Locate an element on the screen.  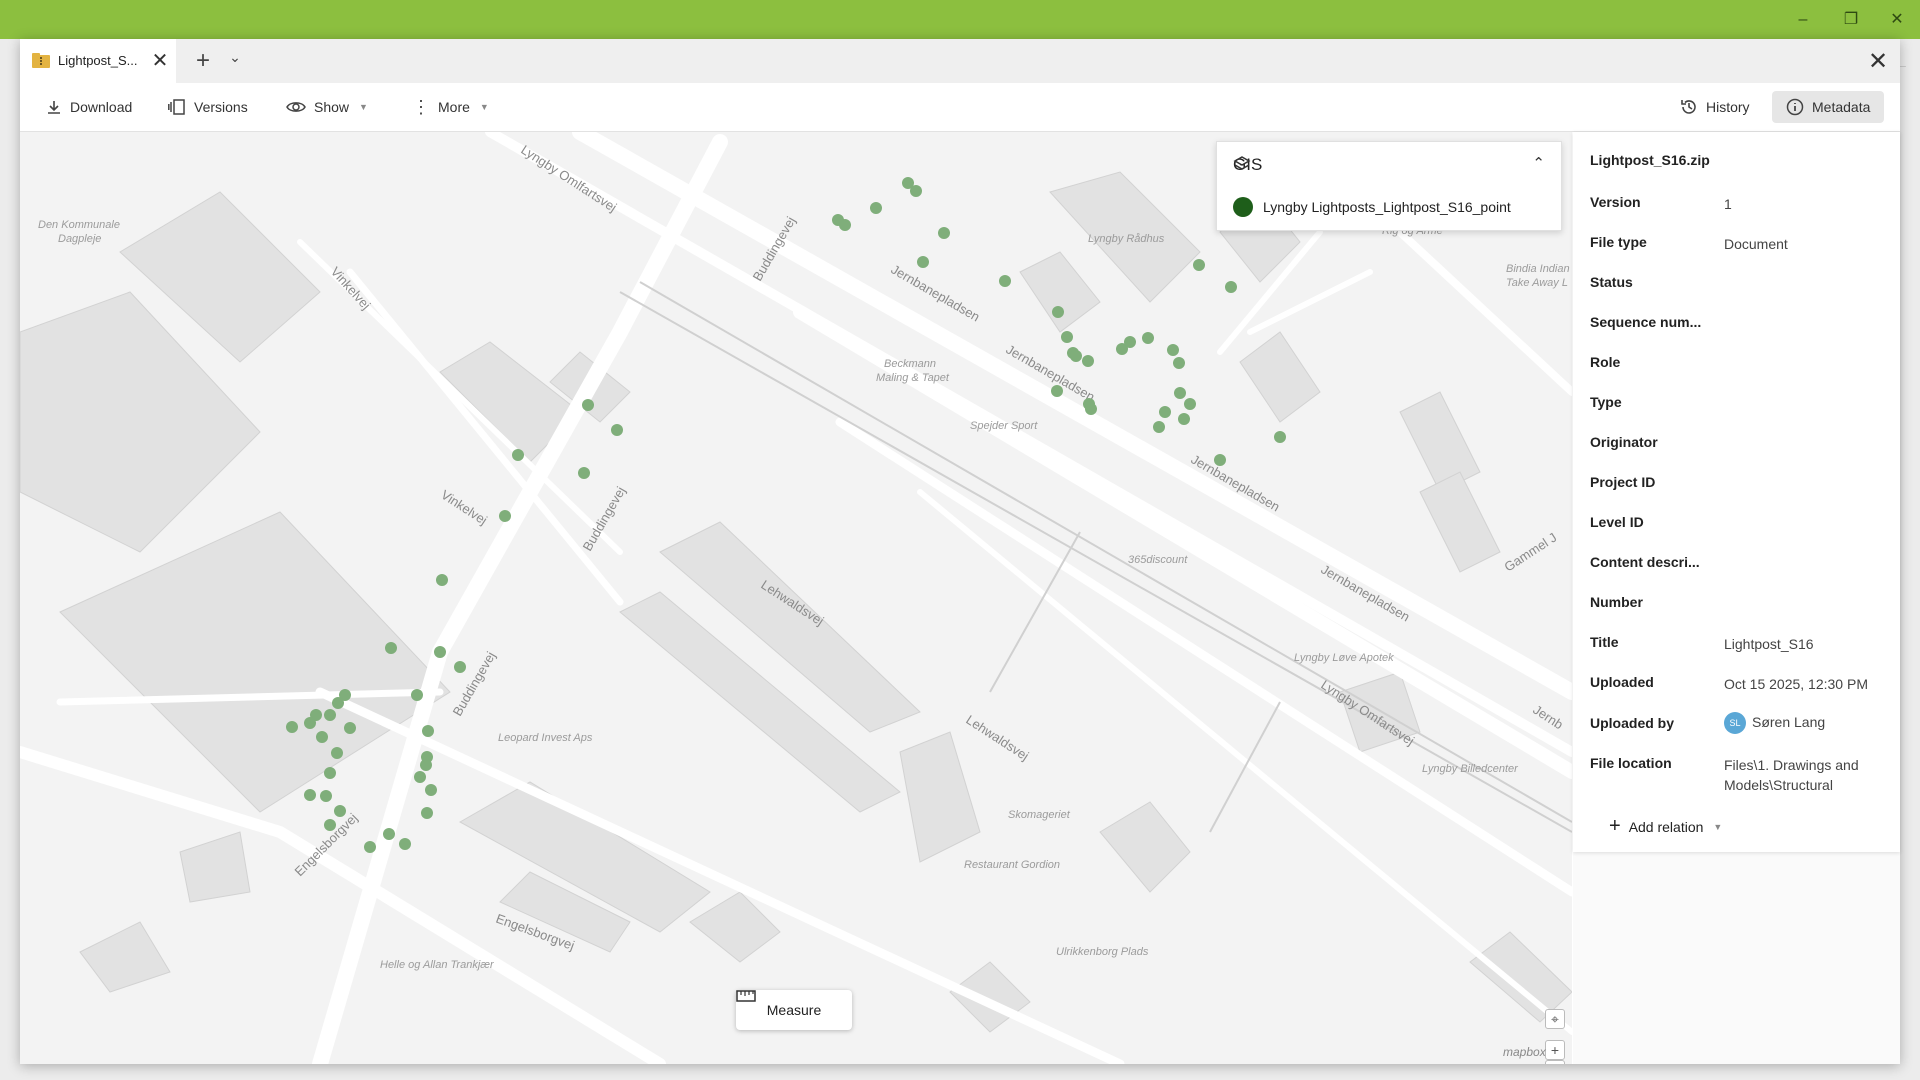
meta-label: Project ID is located at coordinates (1623, 482).